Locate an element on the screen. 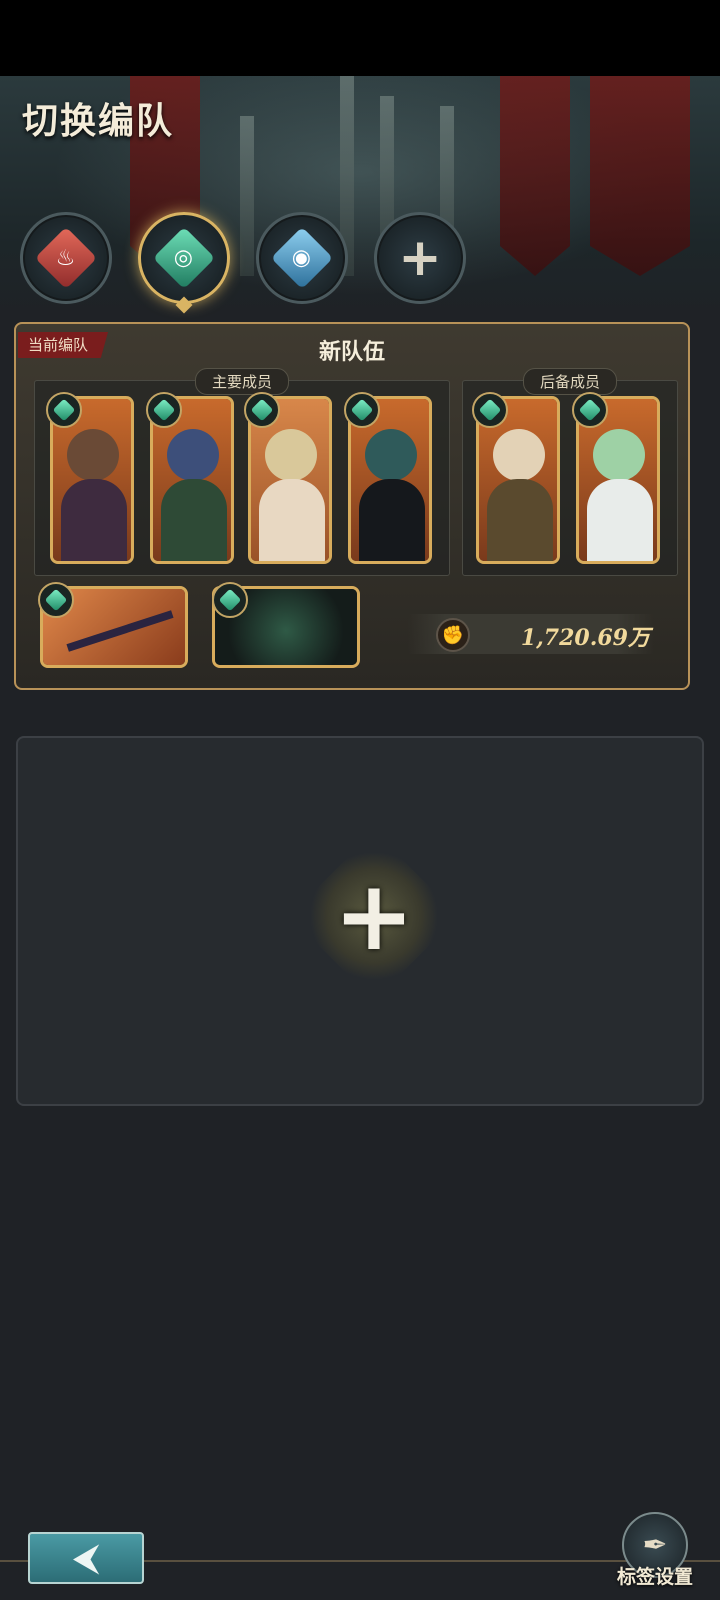 This screenshot has width=720, height=1600. tab-water-team: ◉ is located at coordinates (302, 258).